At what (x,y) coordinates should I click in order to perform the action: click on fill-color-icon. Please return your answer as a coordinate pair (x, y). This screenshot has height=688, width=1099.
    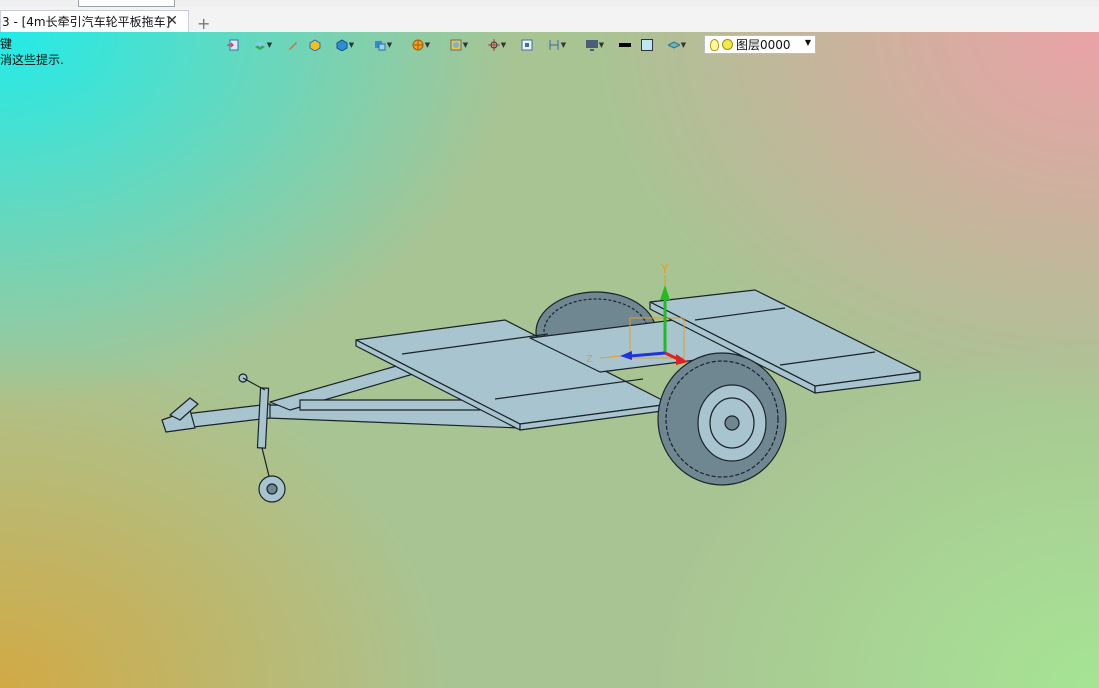
    Looking at the image, I should click on (647, 45).